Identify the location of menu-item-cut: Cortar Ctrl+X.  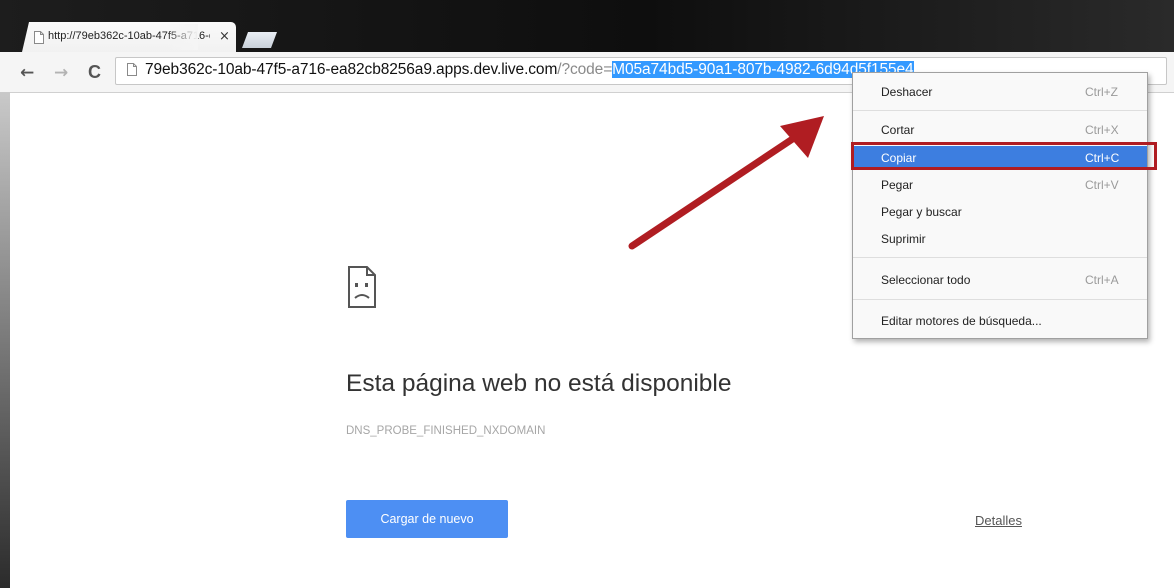
(1000, 130).